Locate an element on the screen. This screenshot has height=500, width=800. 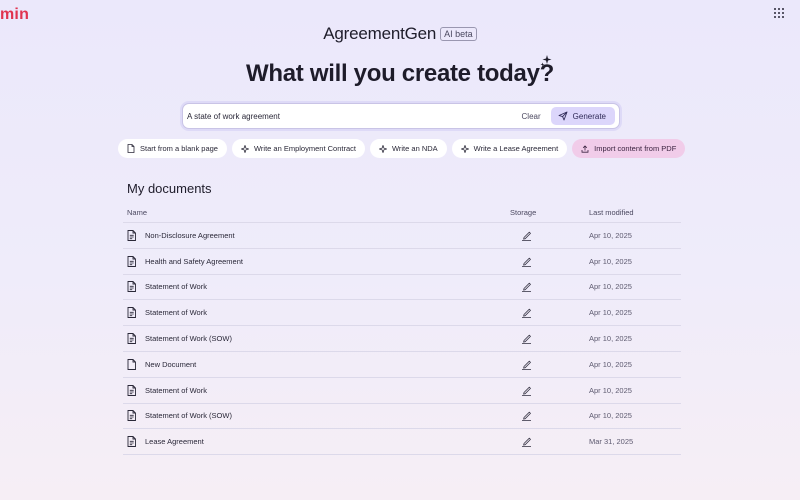
chip-lease-agreement: Write a Lease Agreement is located at coordinates (509, 148).